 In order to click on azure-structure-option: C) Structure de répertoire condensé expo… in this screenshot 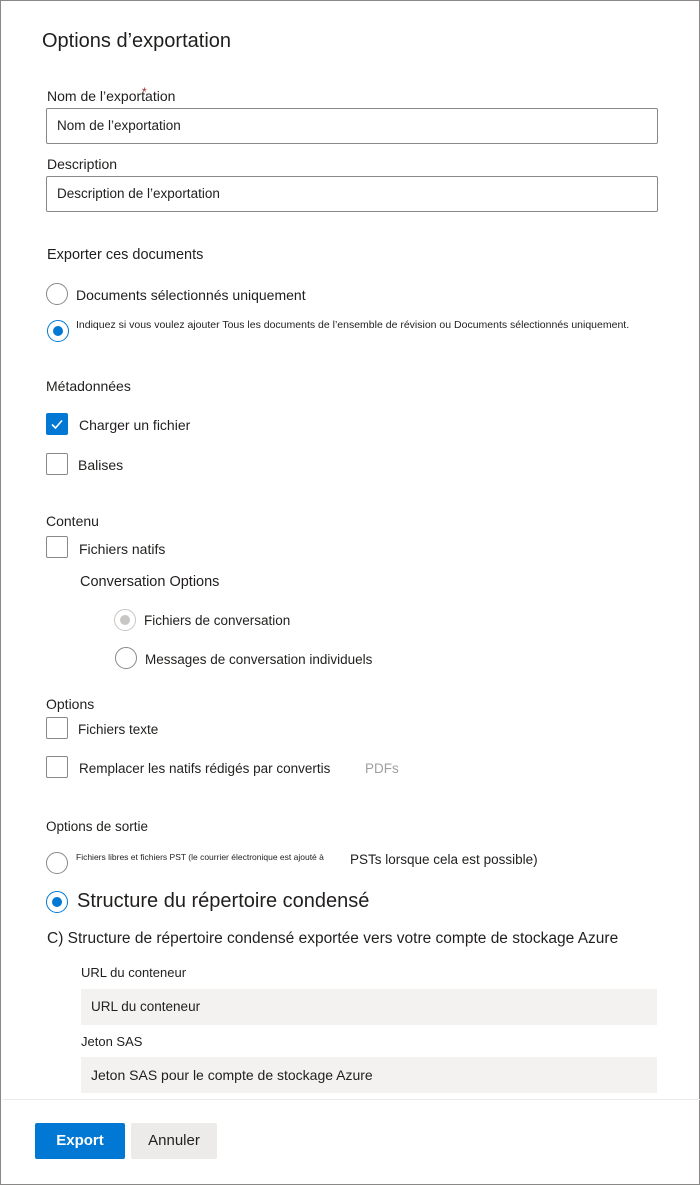, I will do `click(332, 939)`.